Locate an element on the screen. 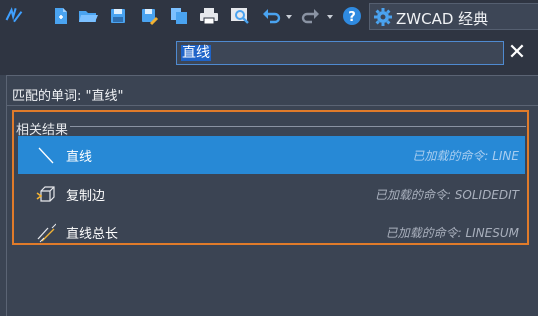 Image resolution: width=538 pixels, height=316 pixels. result-desc: 已加载的命令: LINESUM is located at coordinates (452, 233).